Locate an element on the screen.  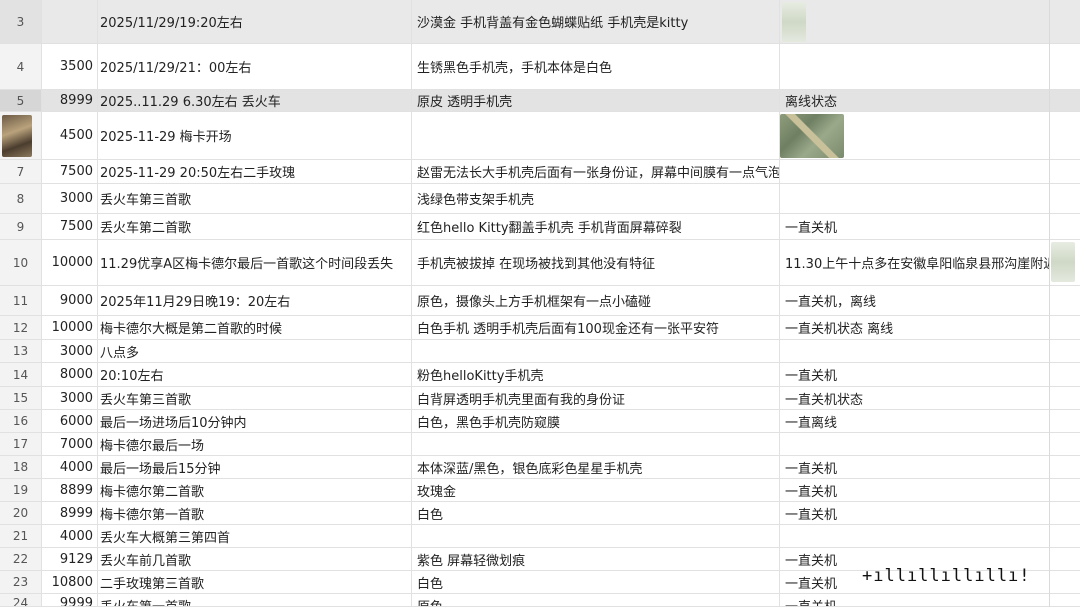
table-row: 14 8000 20:10左右 粉色helloKitty手机壳 一直关机 is located at coordinates (540, 375).